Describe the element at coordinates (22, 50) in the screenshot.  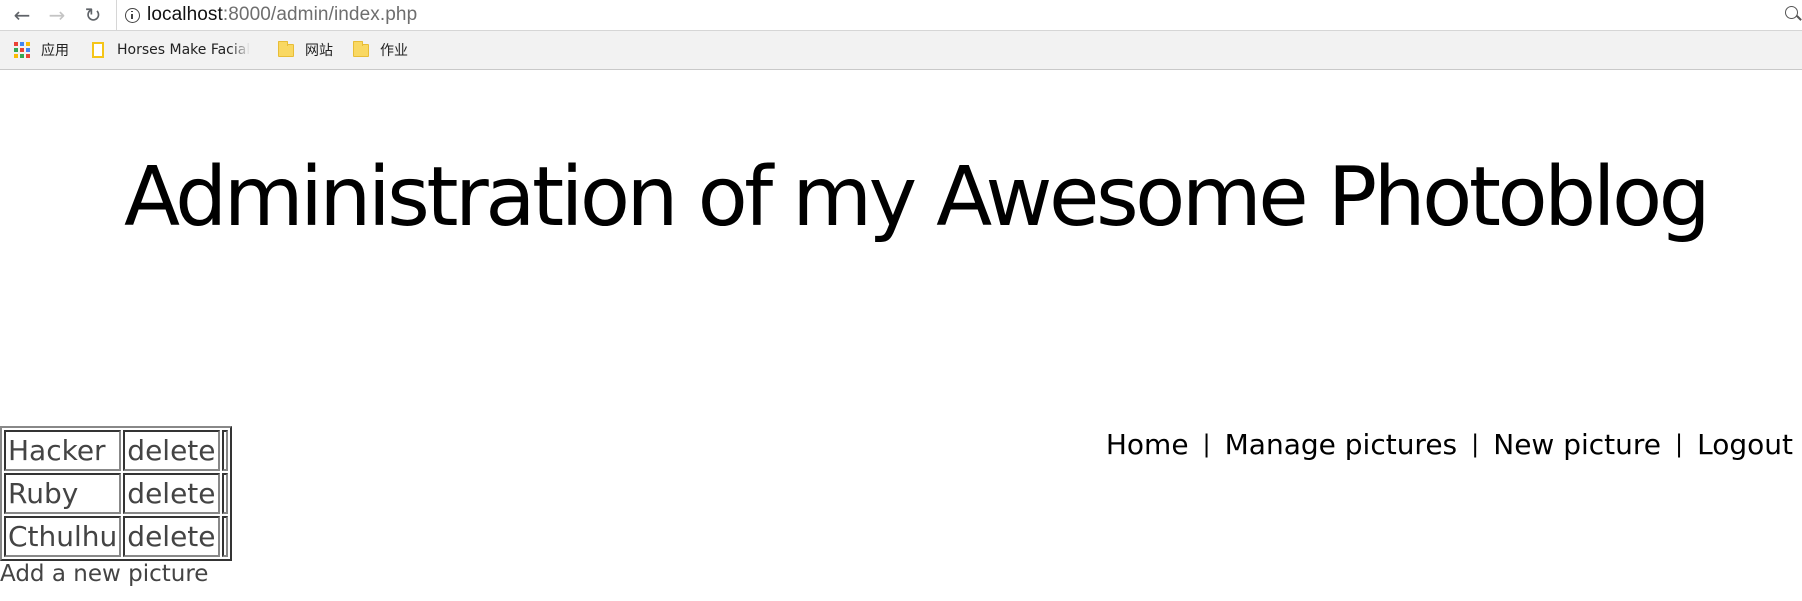
I see `apps-grid-icon` at that location.